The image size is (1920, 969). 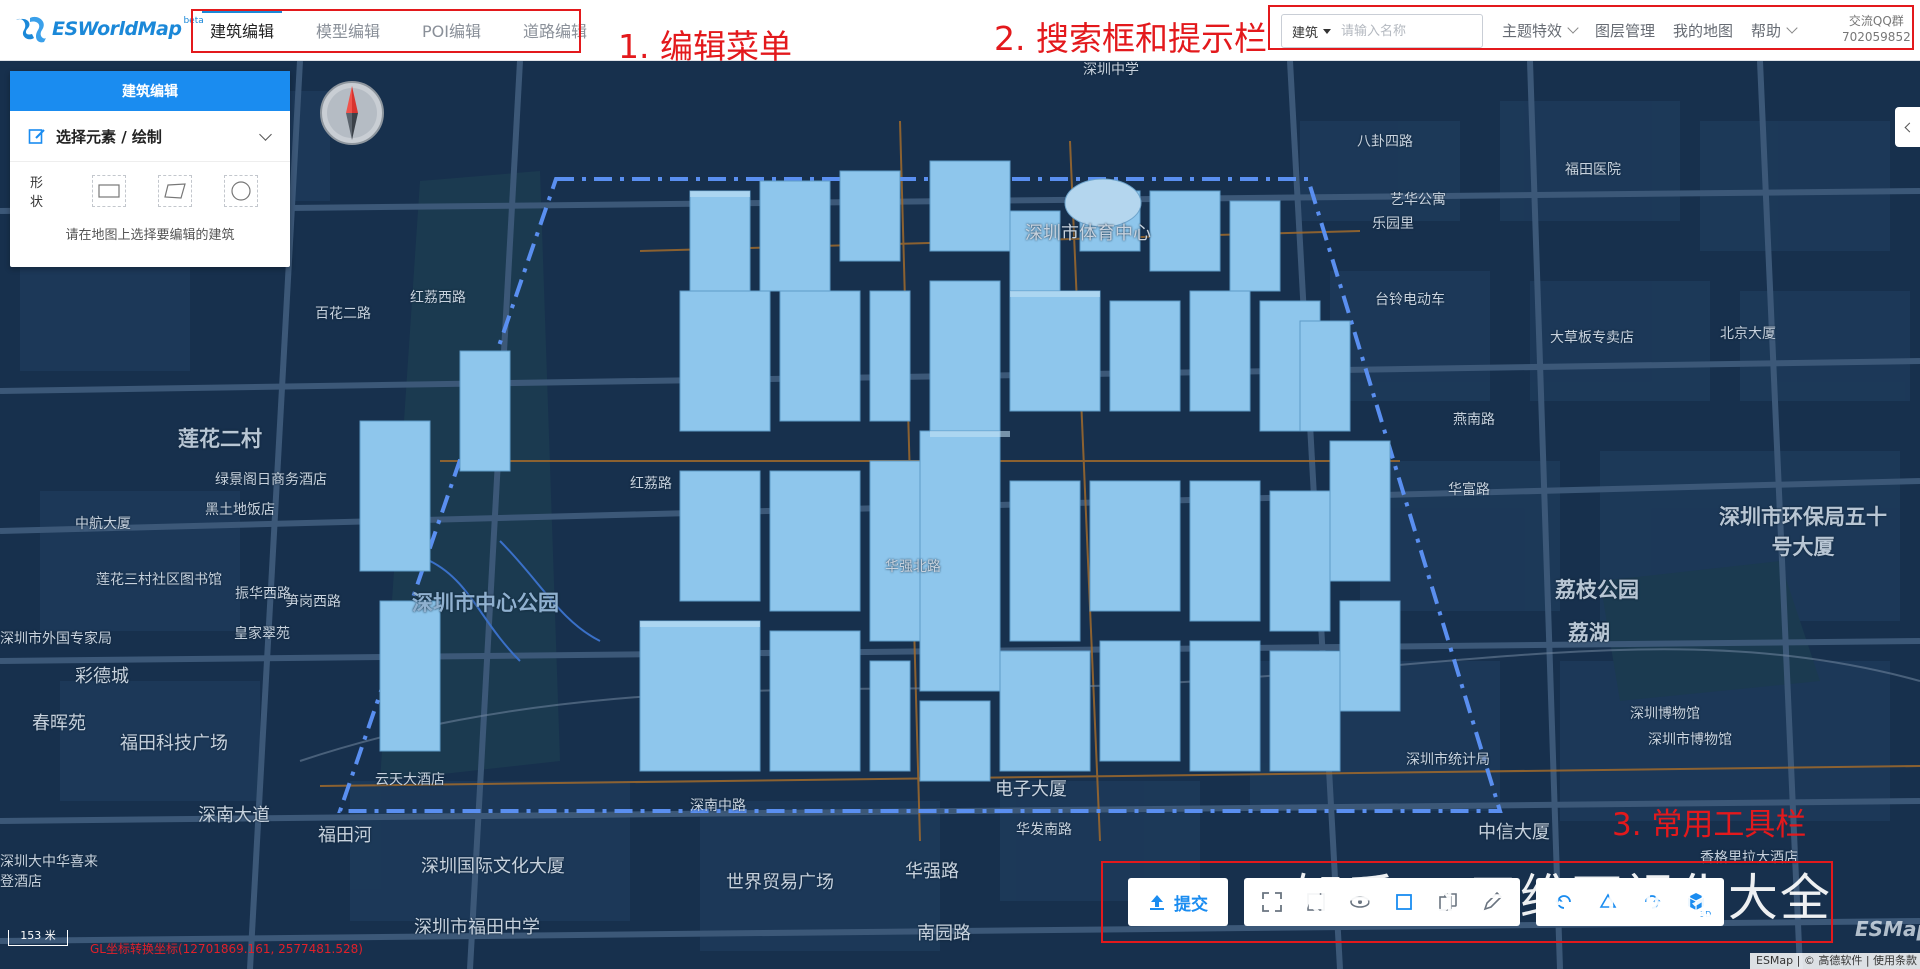 I want to click on tab-building-edit: 建筑编辑, so click(x=242, y=26).